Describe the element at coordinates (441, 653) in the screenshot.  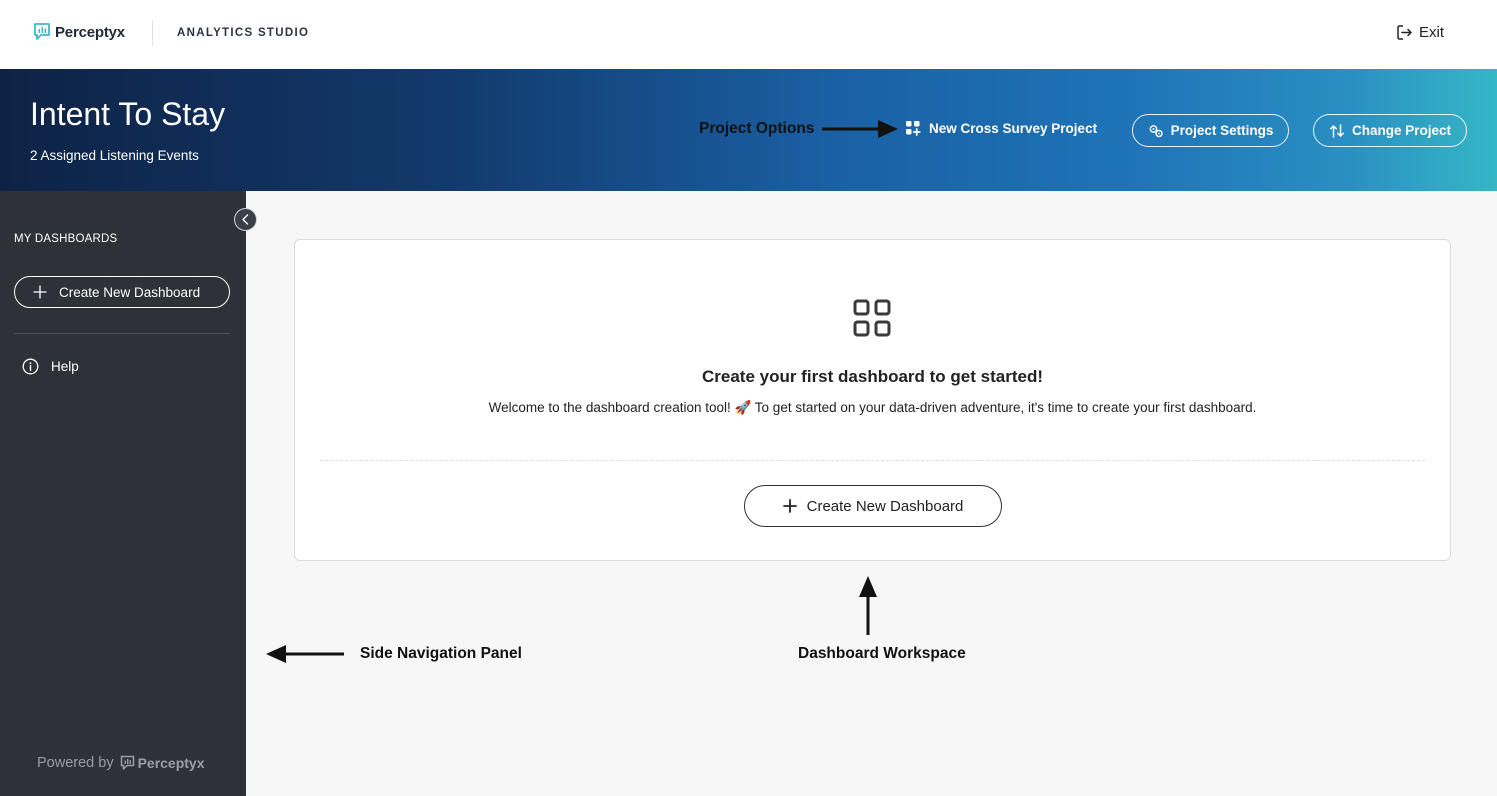
I see `annotation-side-navigation: Side Navigation Panel` at that location.